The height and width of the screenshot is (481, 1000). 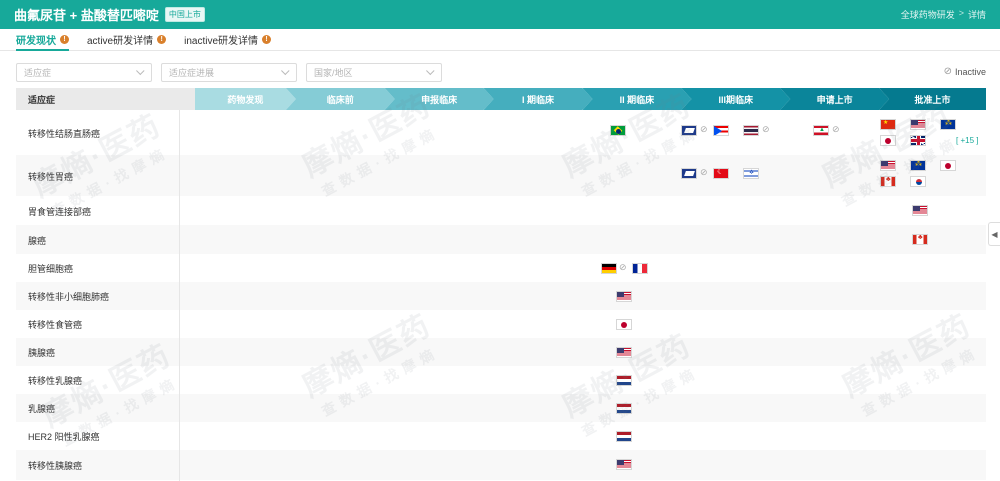 What do you see at coordinates (918, 140) in the screenshot?
I see `uk-flag-icon` at bounding box center [918, 140].